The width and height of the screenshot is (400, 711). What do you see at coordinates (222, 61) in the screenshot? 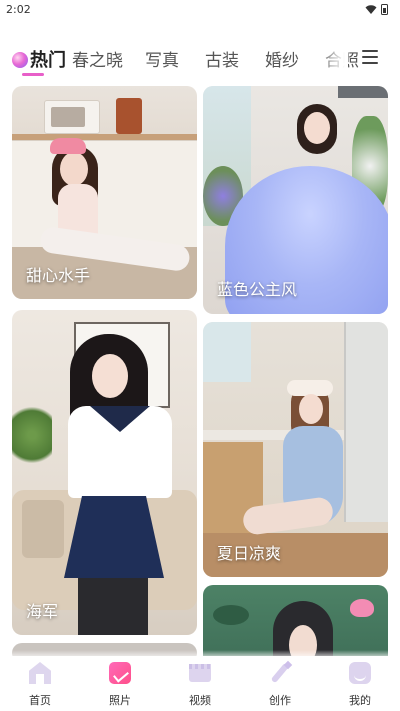
I see `tab-label: 古装` at bounding box center [222, 61].